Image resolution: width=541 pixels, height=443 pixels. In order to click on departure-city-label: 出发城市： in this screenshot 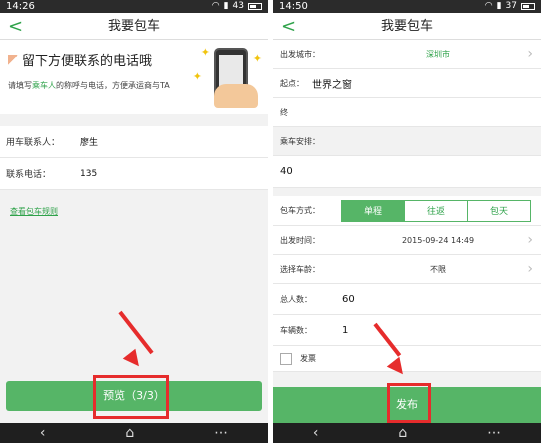, I will do `click(300, 54)`.